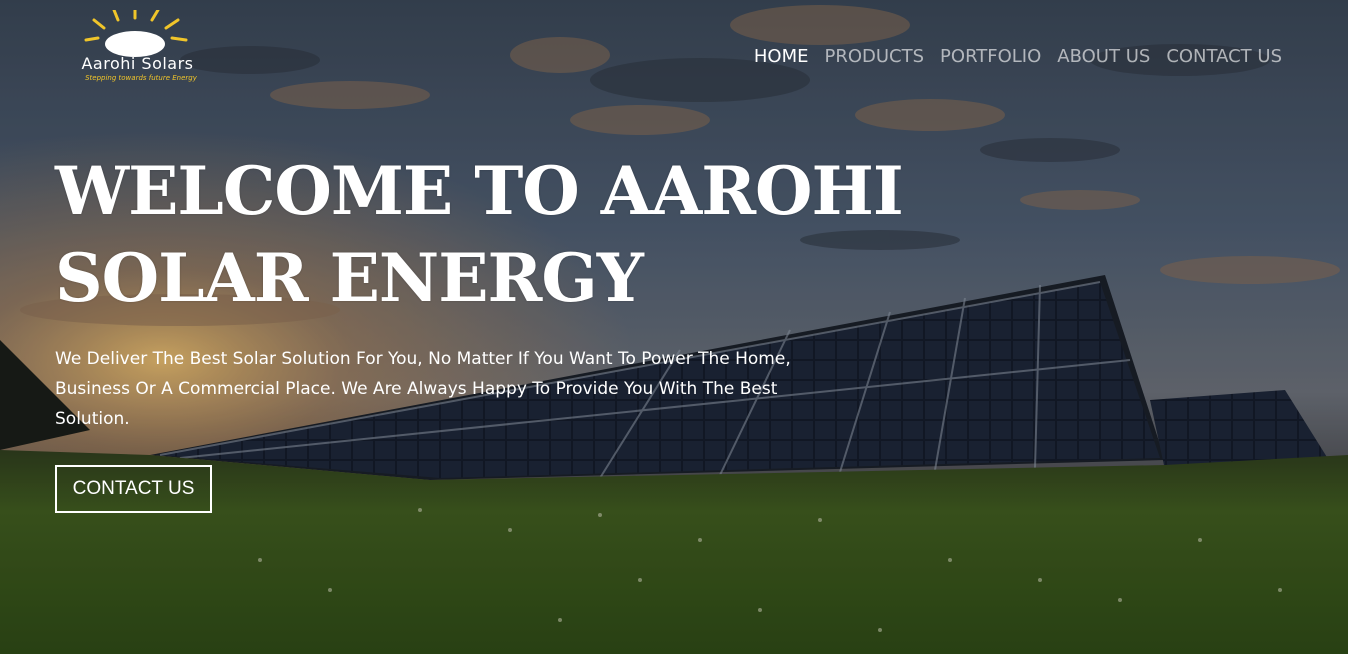  Describe the element at coordinates (137, 63) in the screenshot. I see `brand-name: Aarohi Solars` at that location.